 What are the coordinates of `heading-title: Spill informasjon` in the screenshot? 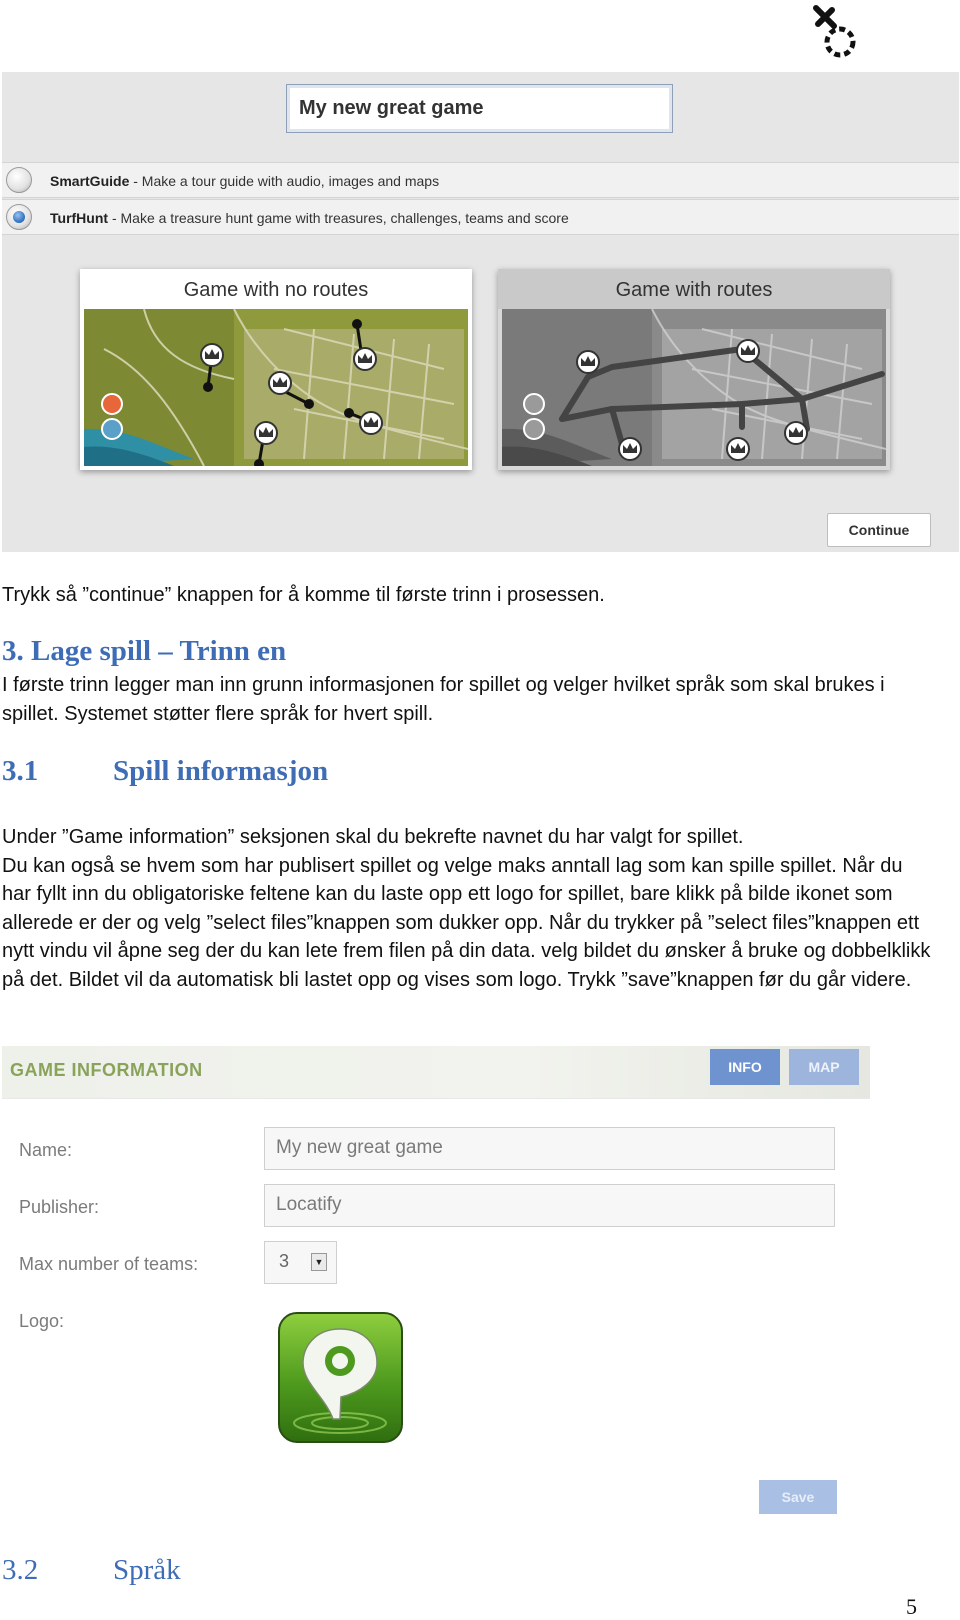 It's located at (221, 771).